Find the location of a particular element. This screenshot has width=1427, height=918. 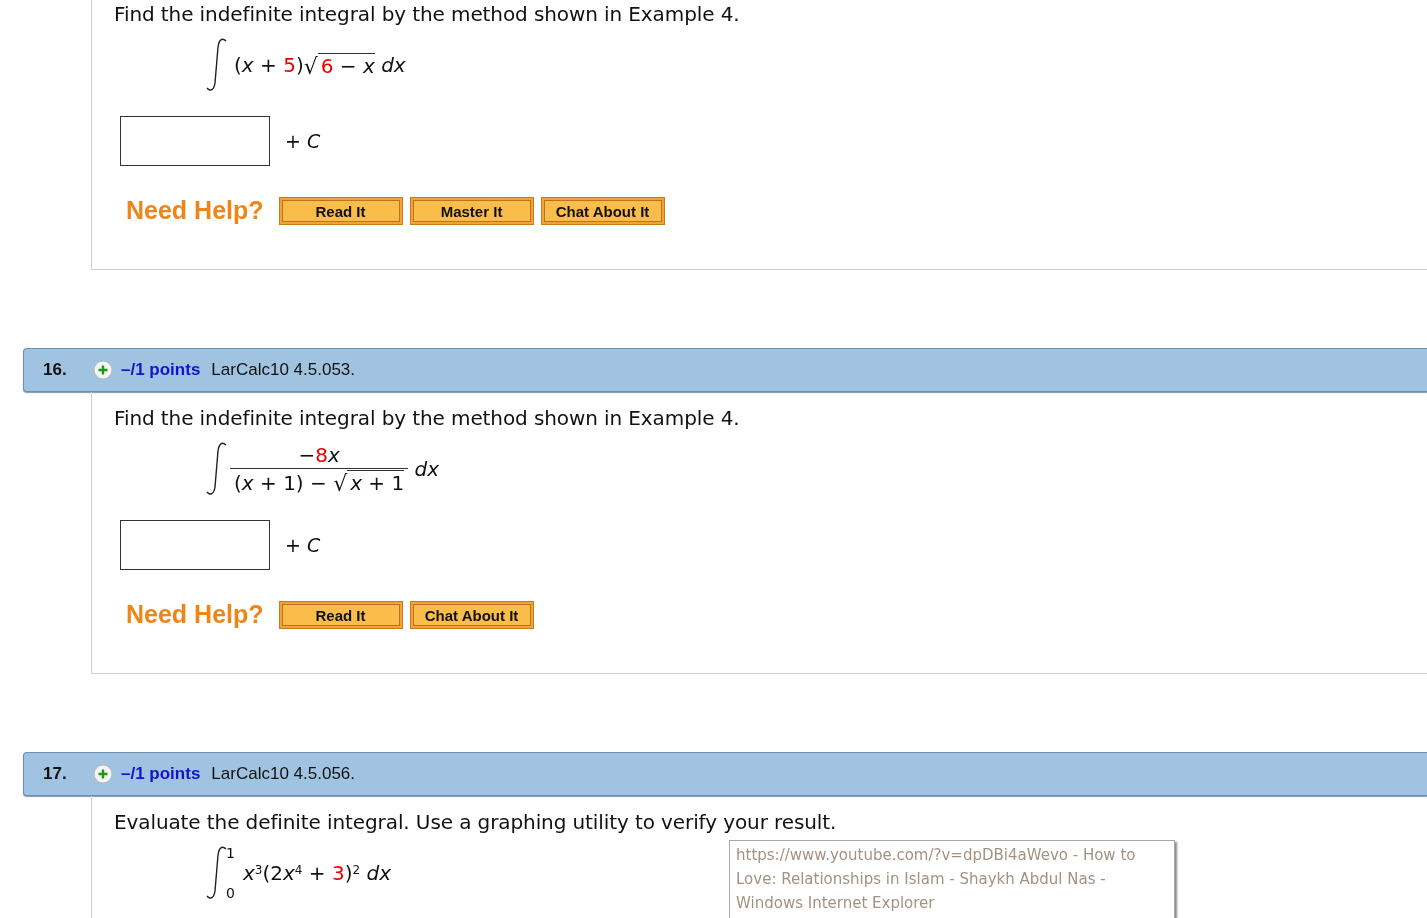

question-number: 17. is located at coordinates (55, 774).